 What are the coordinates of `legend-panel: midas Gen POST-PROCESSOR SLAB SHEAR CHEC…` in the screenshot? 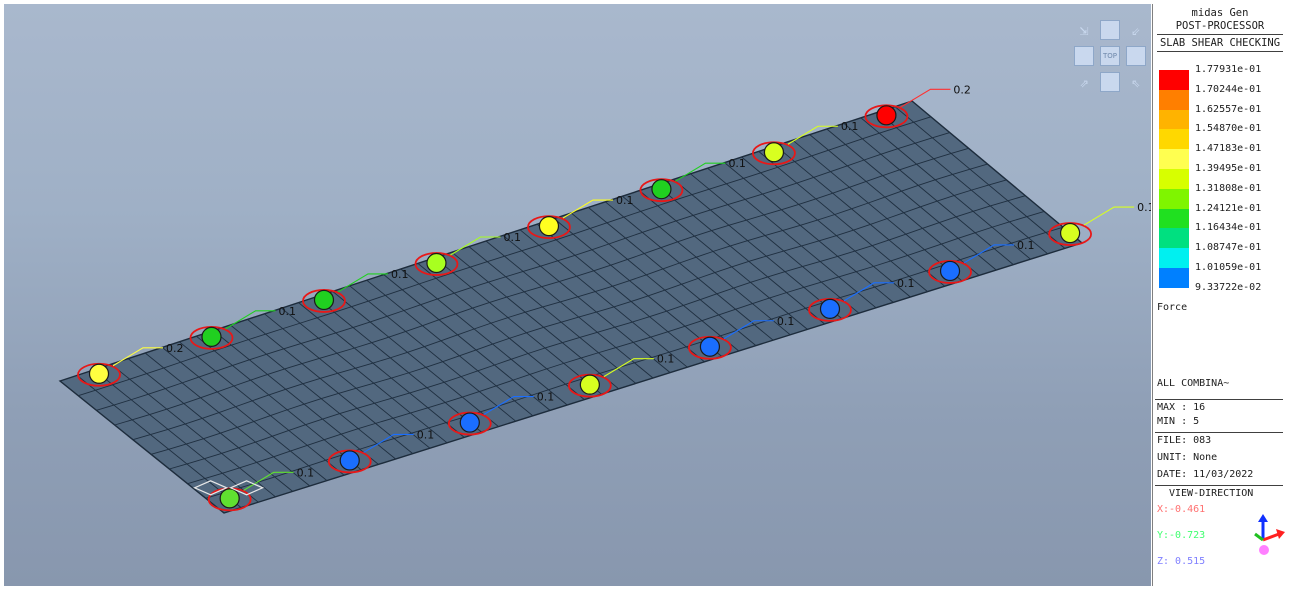 It's located at (1219, 295).